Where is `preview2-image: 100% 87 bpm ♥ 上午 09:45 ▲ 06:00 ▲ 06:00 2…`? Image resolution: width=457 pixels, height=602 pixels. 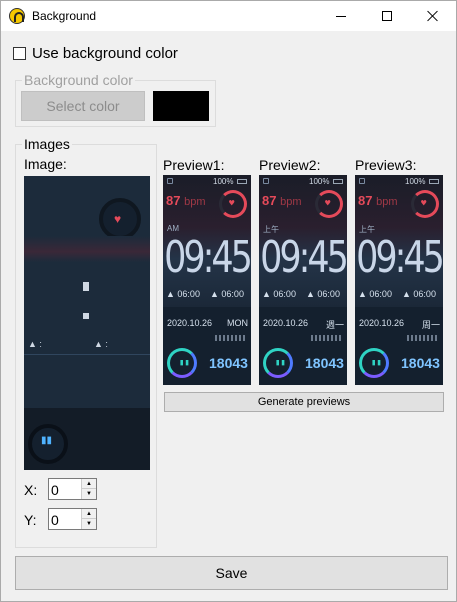
preview2-image: 100% 87 bpm ♥ 上午 09:45 ▲ 06:00 ▲ 06:00 2… is located at coordinates (303, 280).